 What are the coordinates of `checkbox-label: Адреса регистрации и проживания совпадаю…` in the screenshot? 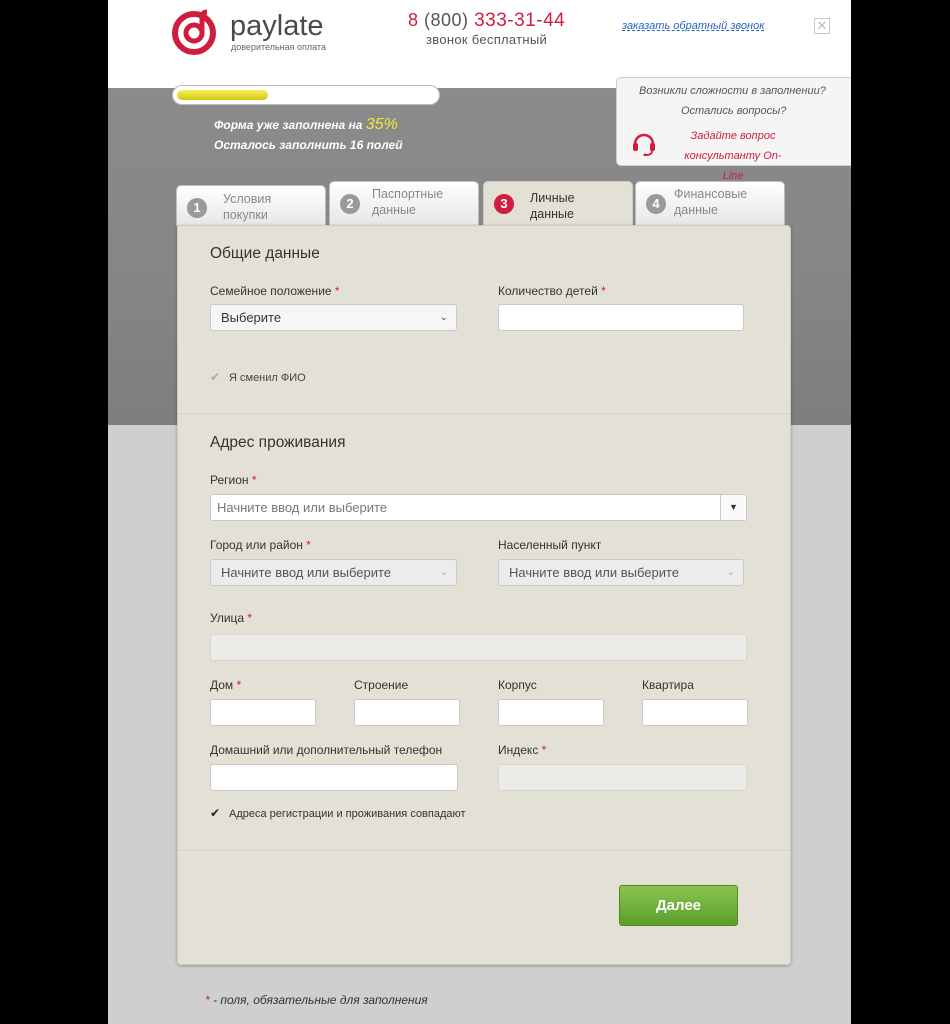 It's located at (347, 814).